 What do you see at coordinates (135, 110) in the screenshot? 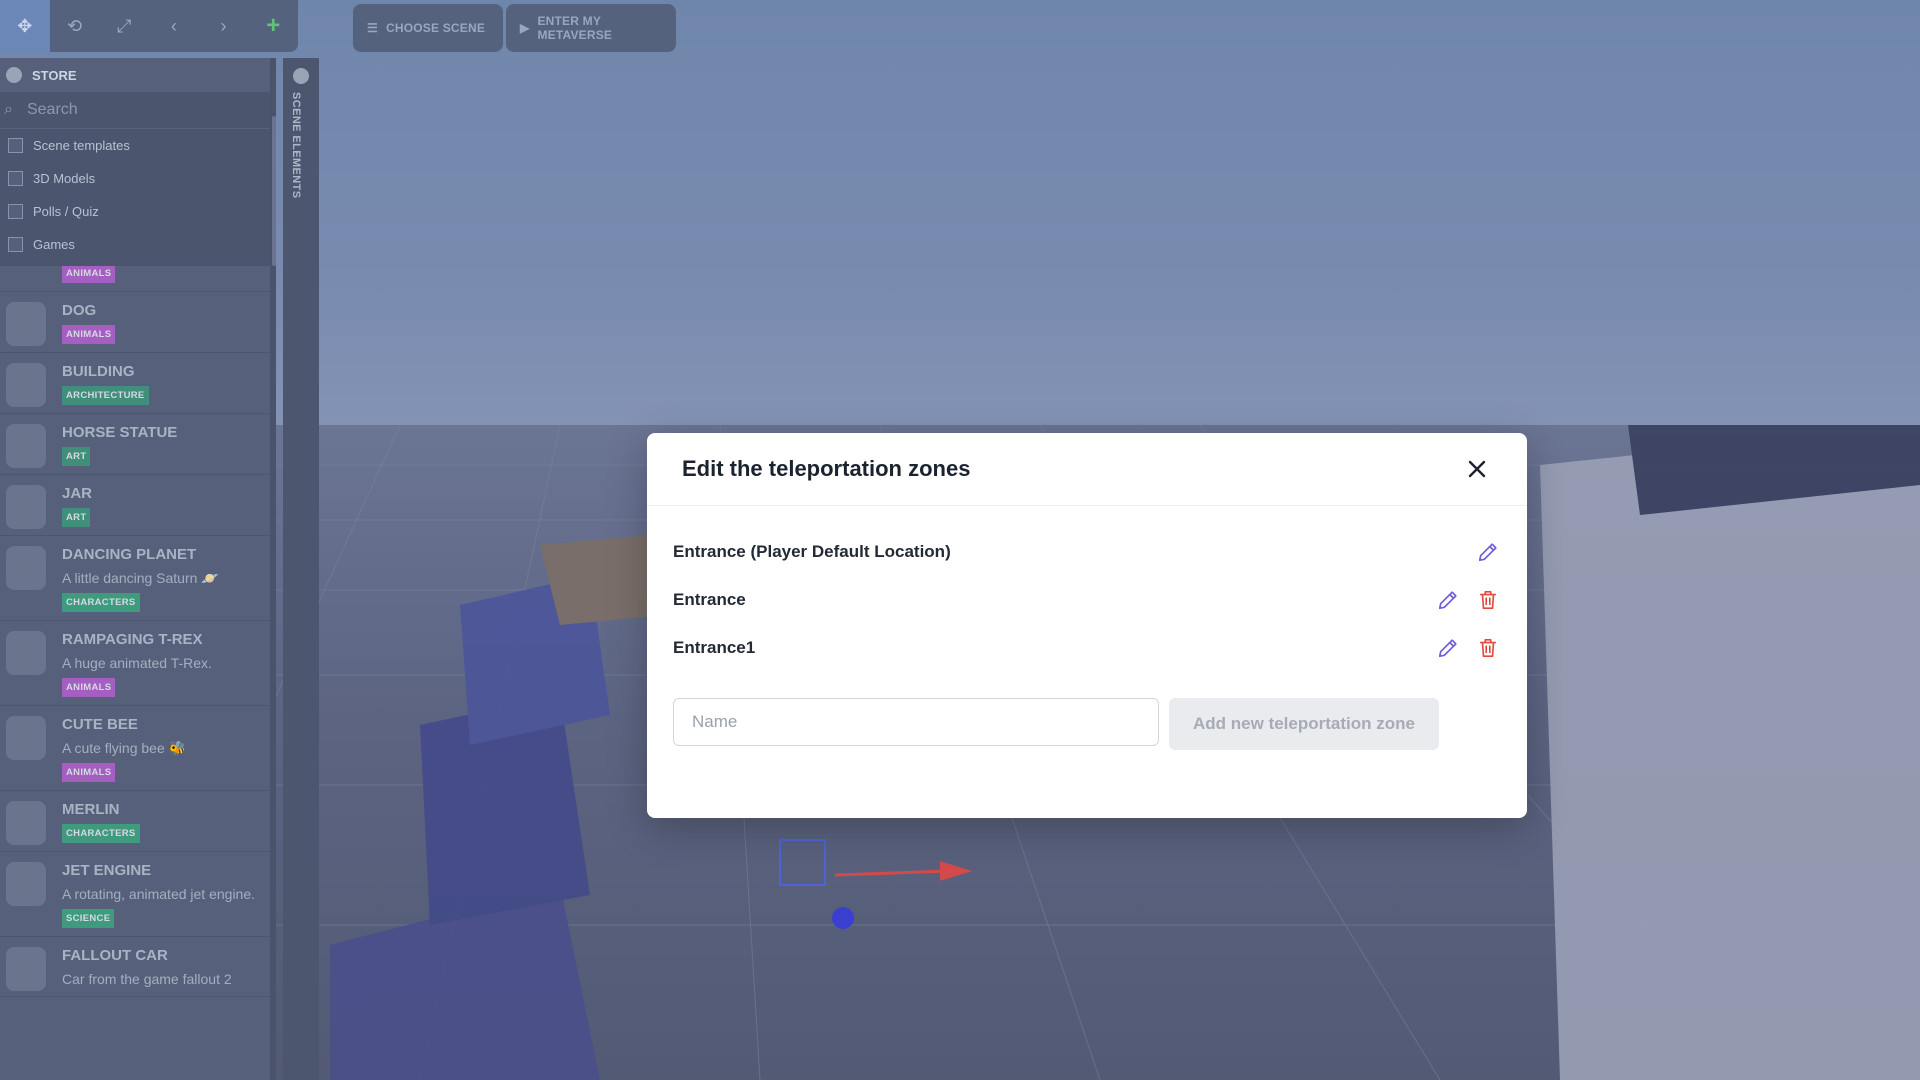
I see `store-search: ⌕ Search` at bounding box center [135, 110].